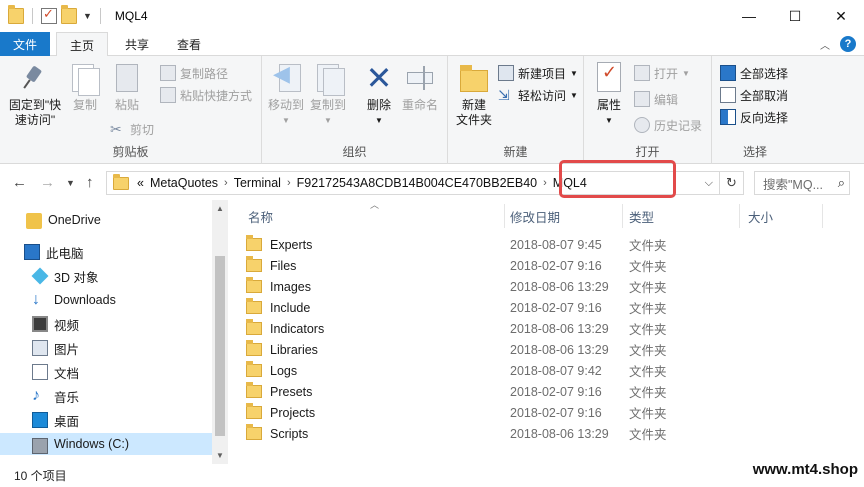  Describe the element at coordinates (254, 243) in the screenshot. I see `folder-icon` at that location.